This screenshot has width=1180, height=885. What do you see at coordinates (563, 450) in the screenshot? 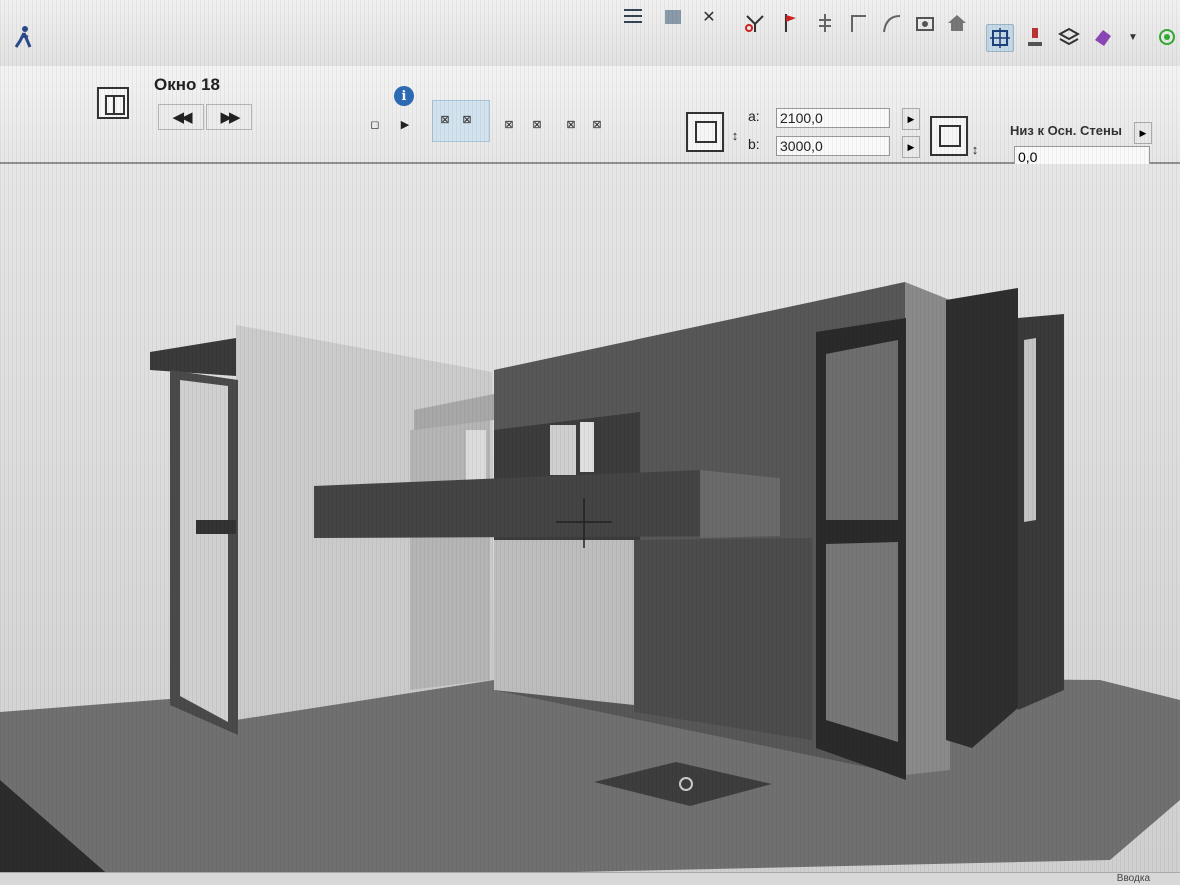
I see `upper-window-a` at bounding box center [563, 450].